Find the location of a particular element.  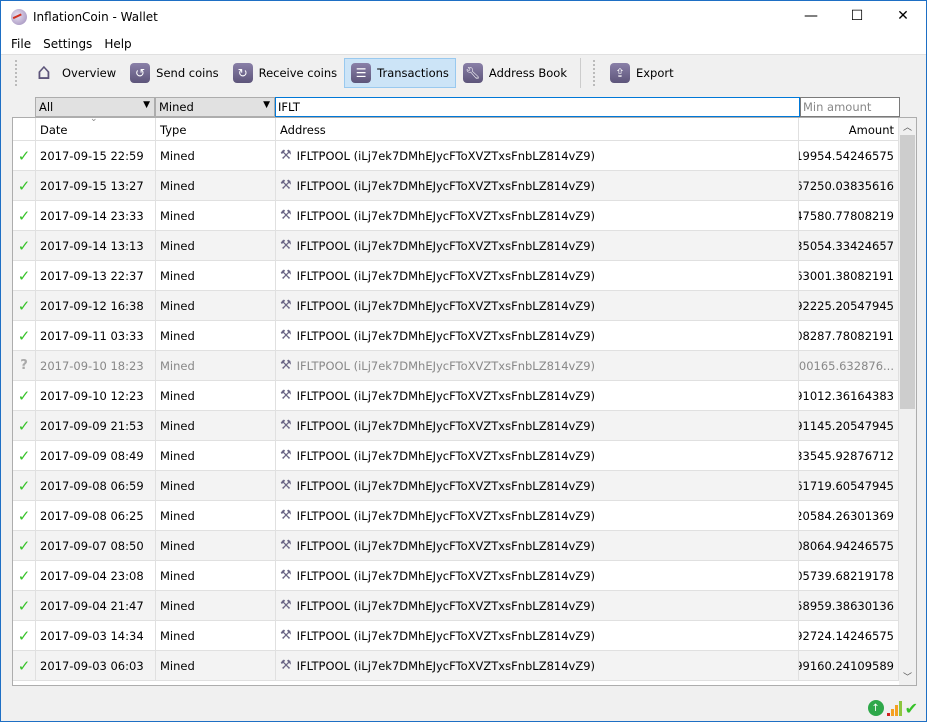

amount-cell: 319954.54246575 is located at coordinates (849, 155).